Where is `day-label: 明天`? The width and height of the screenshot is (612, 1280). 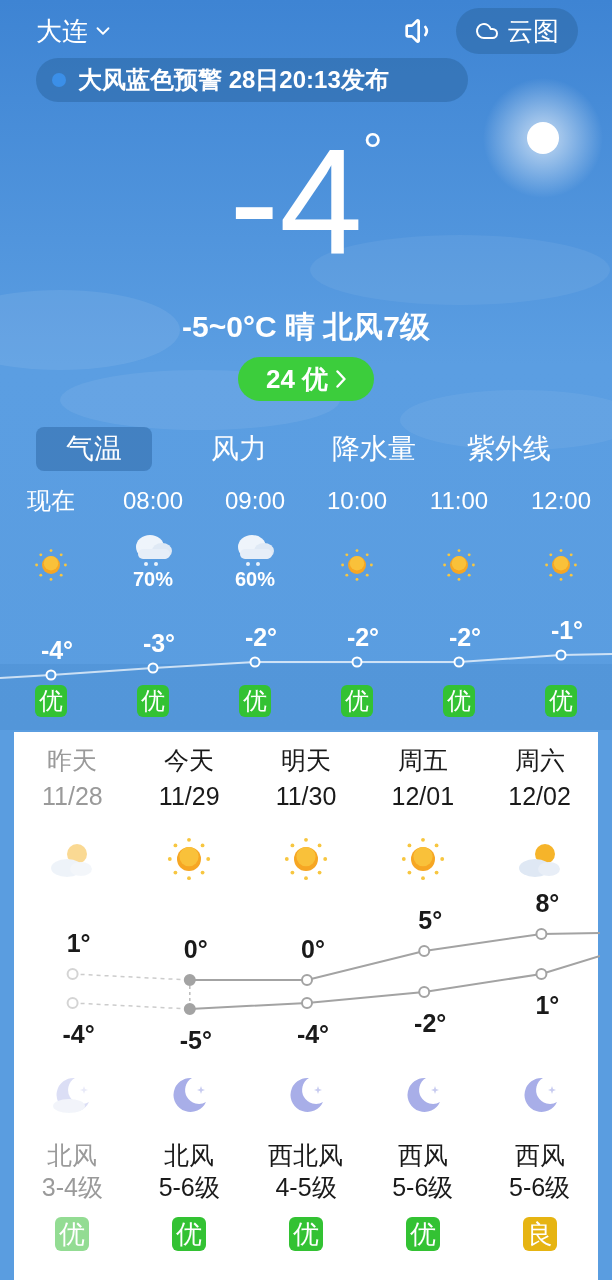
day-label: 明天 is located at coordinates (306, 760).